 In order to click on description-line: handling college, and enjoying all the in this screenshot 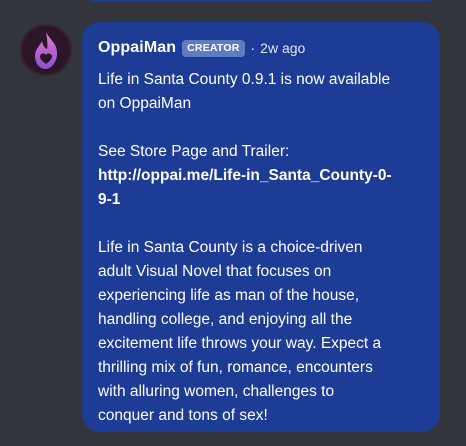, I will do `click(225, 319)`.